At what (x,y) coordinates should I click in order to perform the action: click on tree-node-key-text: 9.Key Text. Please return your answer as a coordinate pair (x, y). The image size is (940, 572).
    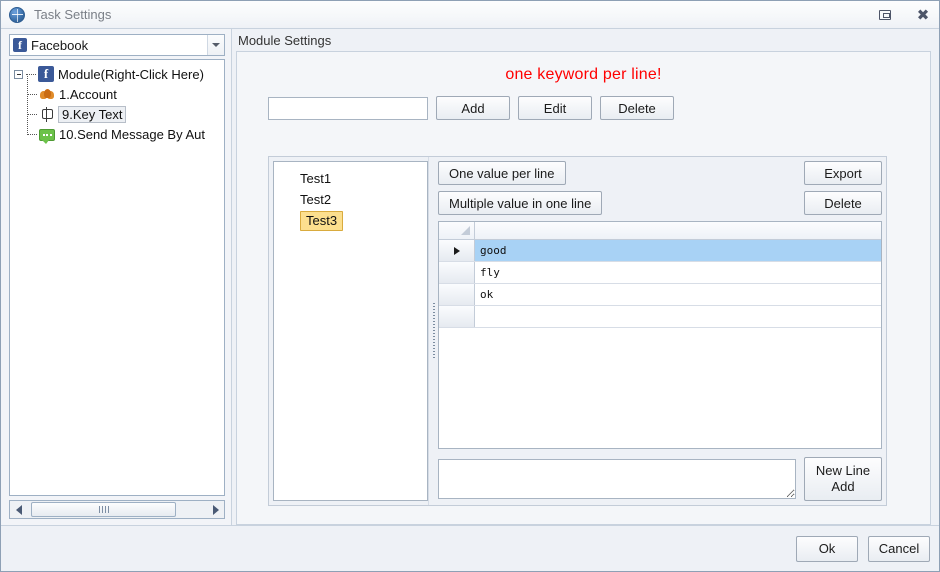
    Looking at the image, I should click on (117, 109).